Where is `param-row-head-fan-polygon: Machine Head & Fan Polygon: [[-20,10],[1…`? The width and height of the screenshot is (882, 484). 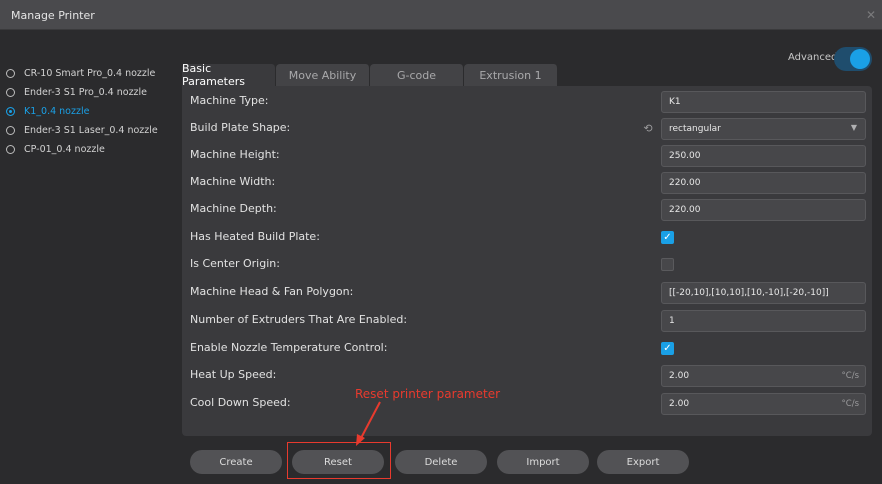 param-row-head-fan-polygon: Machine Head & Fan Polygon: [[-20,10],[1… is located at coordinates (527, 292).